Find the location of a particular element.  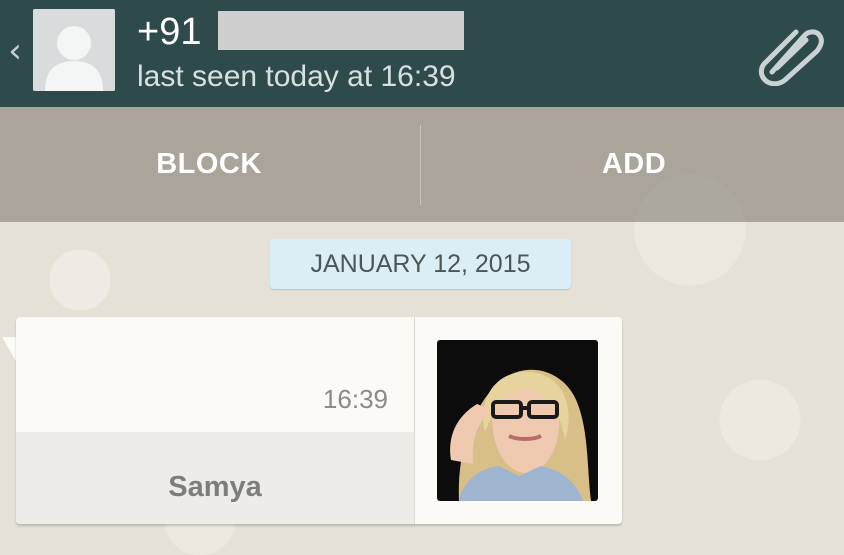

action-divider is located at coordinates (420, 165).